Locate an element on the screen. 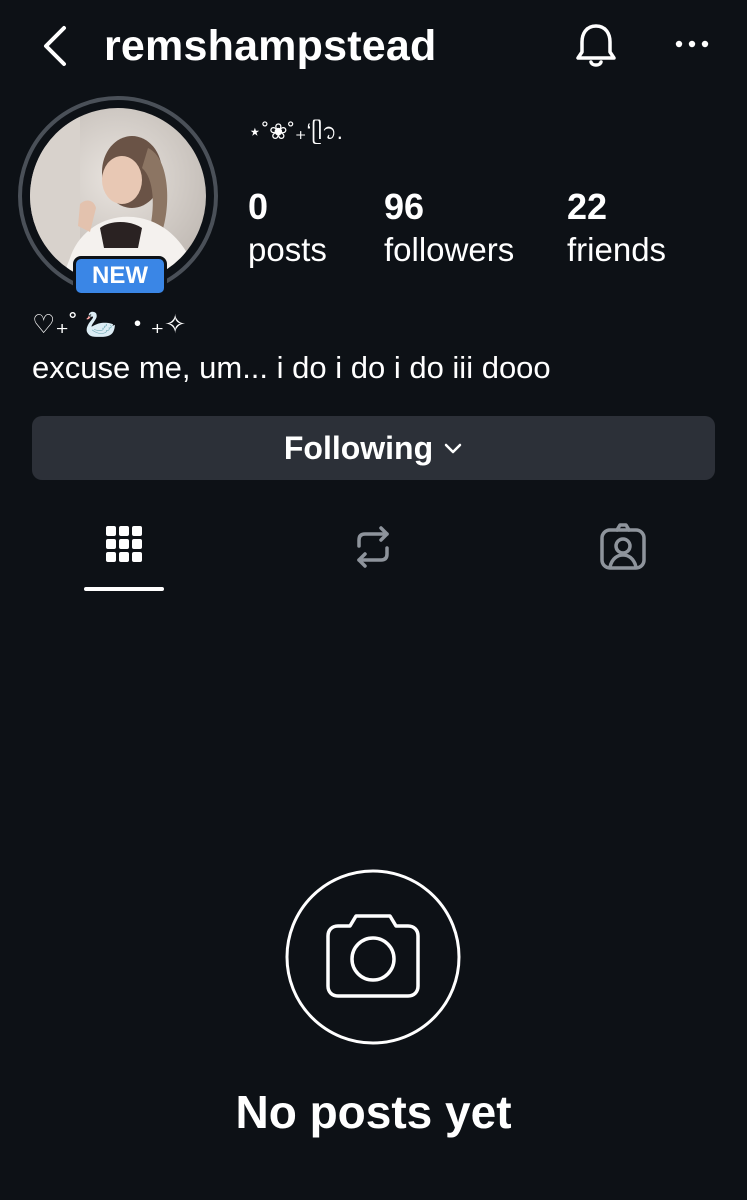 This screenshot has width=747, height=1200. notifications-button is located at coordinates (596, 45).